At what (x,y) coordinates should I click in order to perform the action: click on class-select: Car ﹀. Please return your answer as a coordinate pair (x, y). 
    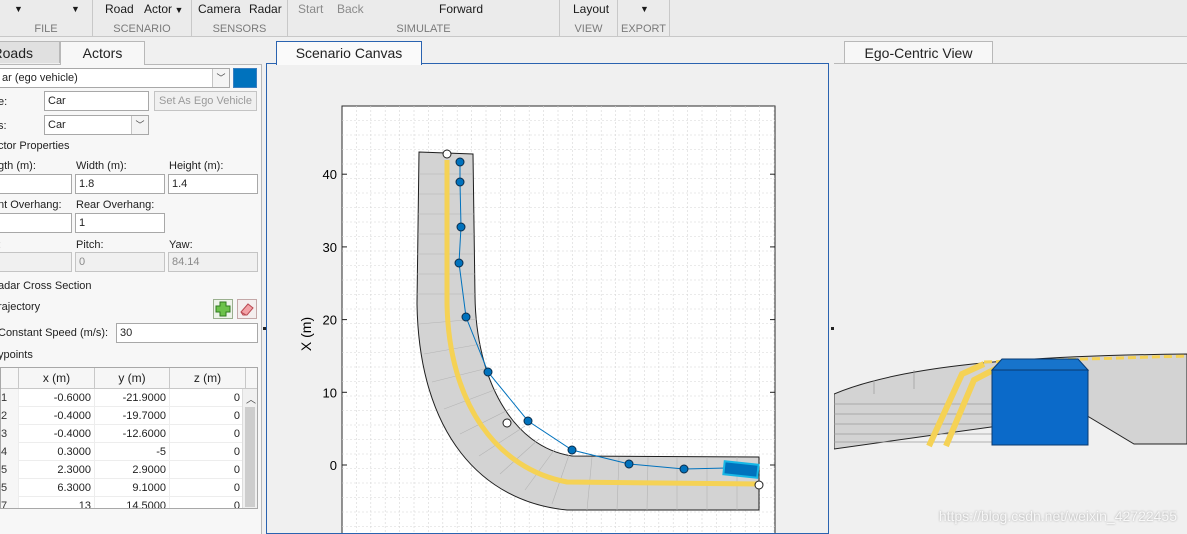
    Looking at the image, I should click on (96, 125).